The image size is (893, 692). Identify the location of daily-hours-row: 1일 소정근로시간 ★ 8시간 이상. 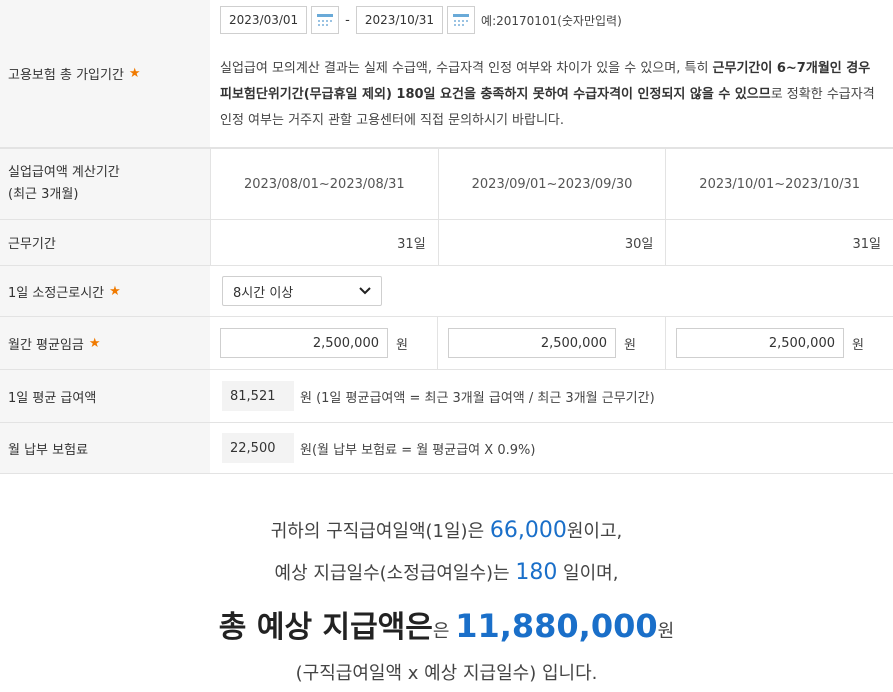
(446, 291).